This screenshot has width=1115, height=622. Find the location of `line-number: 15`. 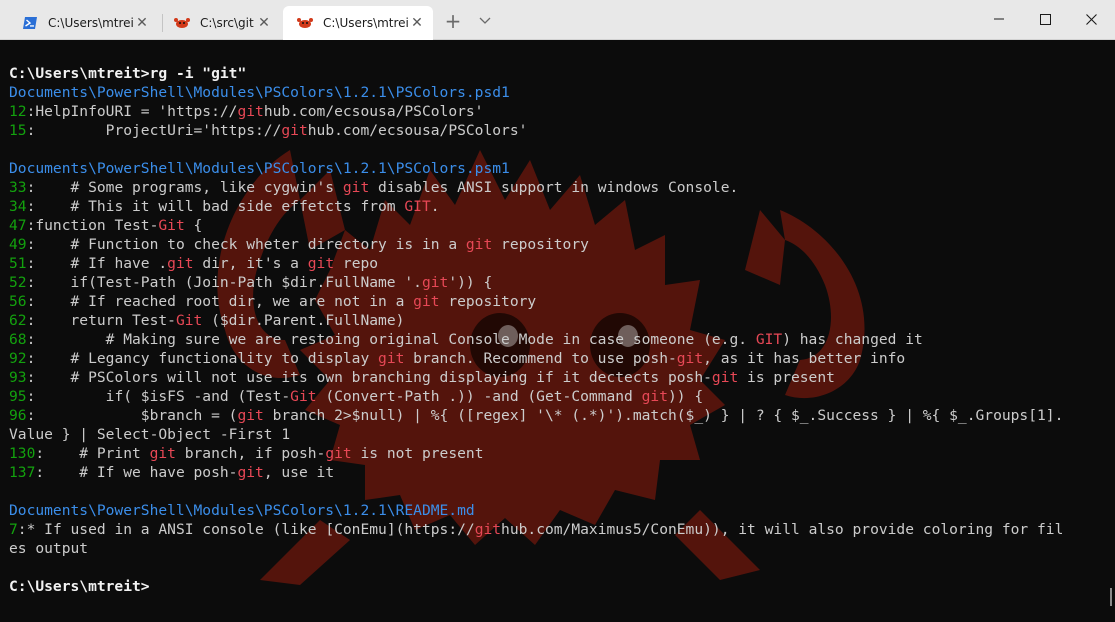

line-number: 15 is located at coordinates (18, 130).